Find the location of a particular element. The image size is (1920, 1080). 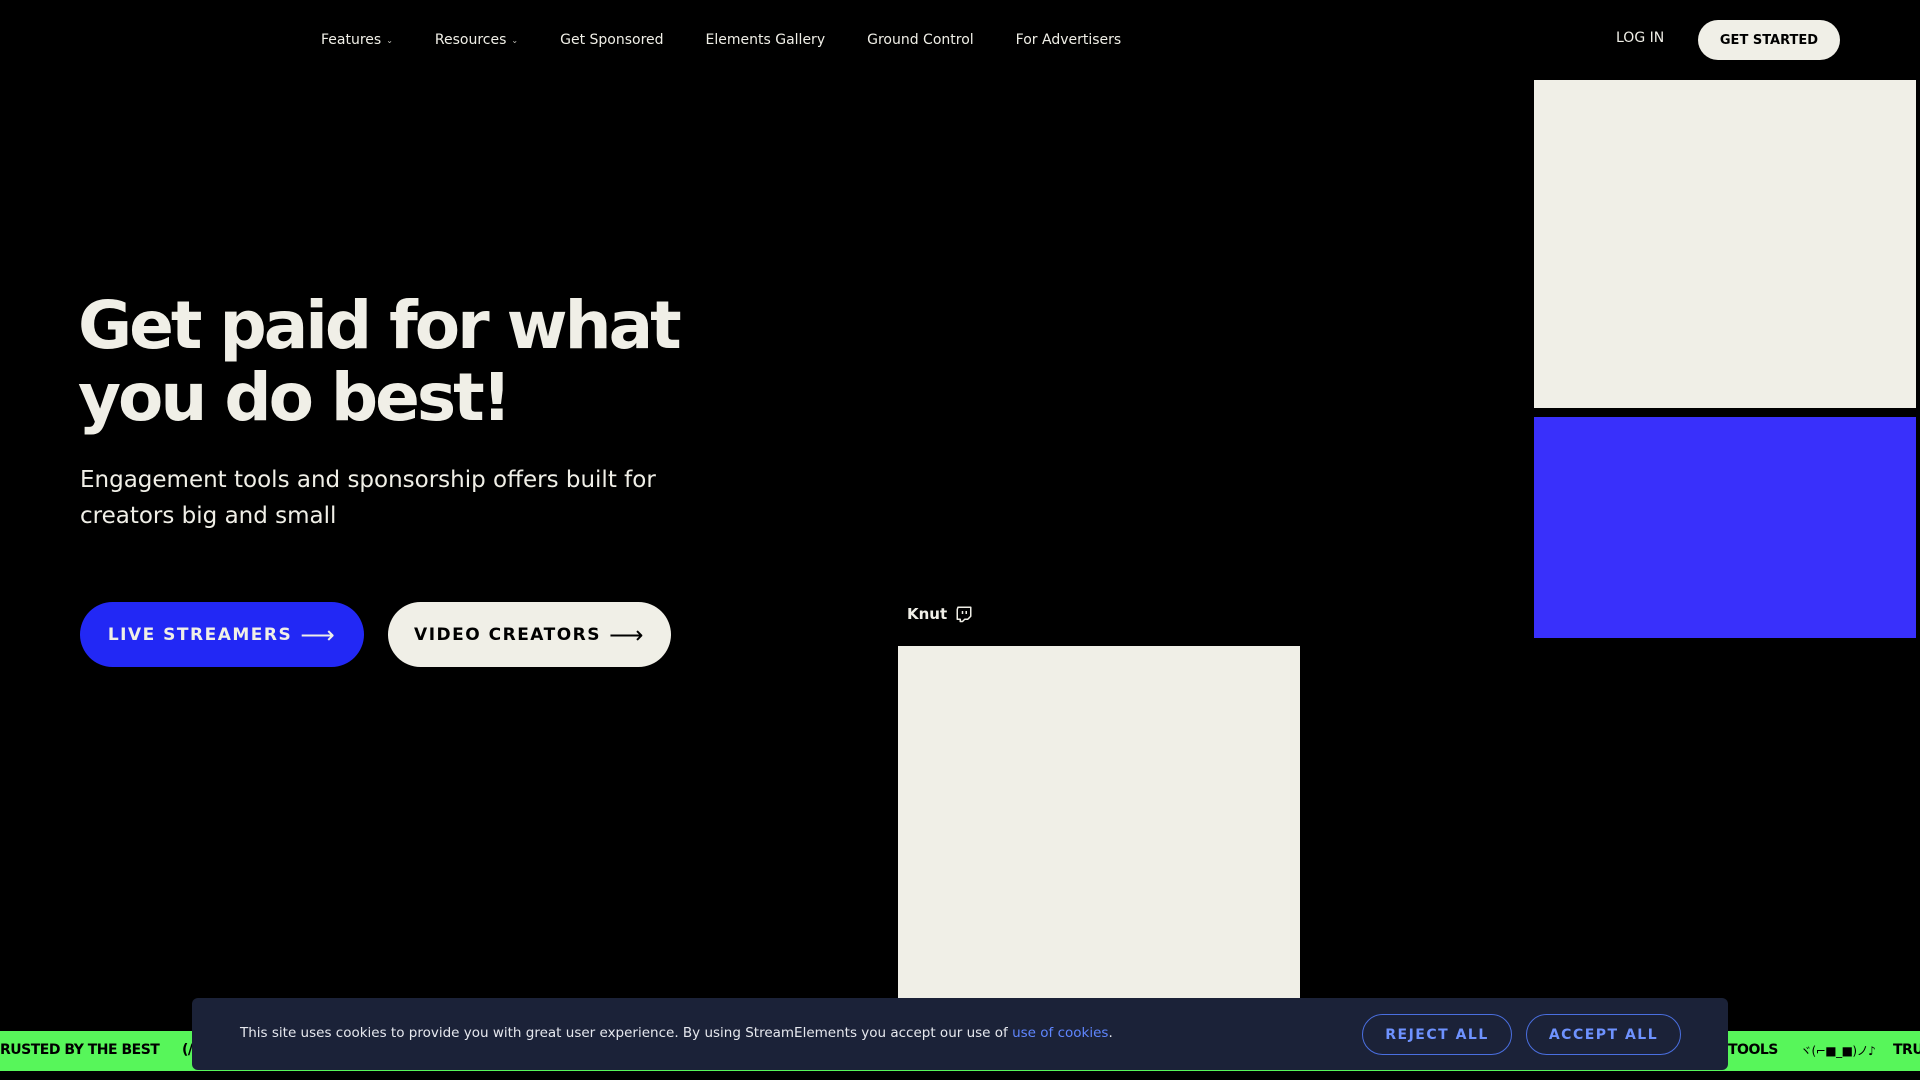

nav-item-elements-gallery: Elements Gallery is located at coordinates (766, 40).